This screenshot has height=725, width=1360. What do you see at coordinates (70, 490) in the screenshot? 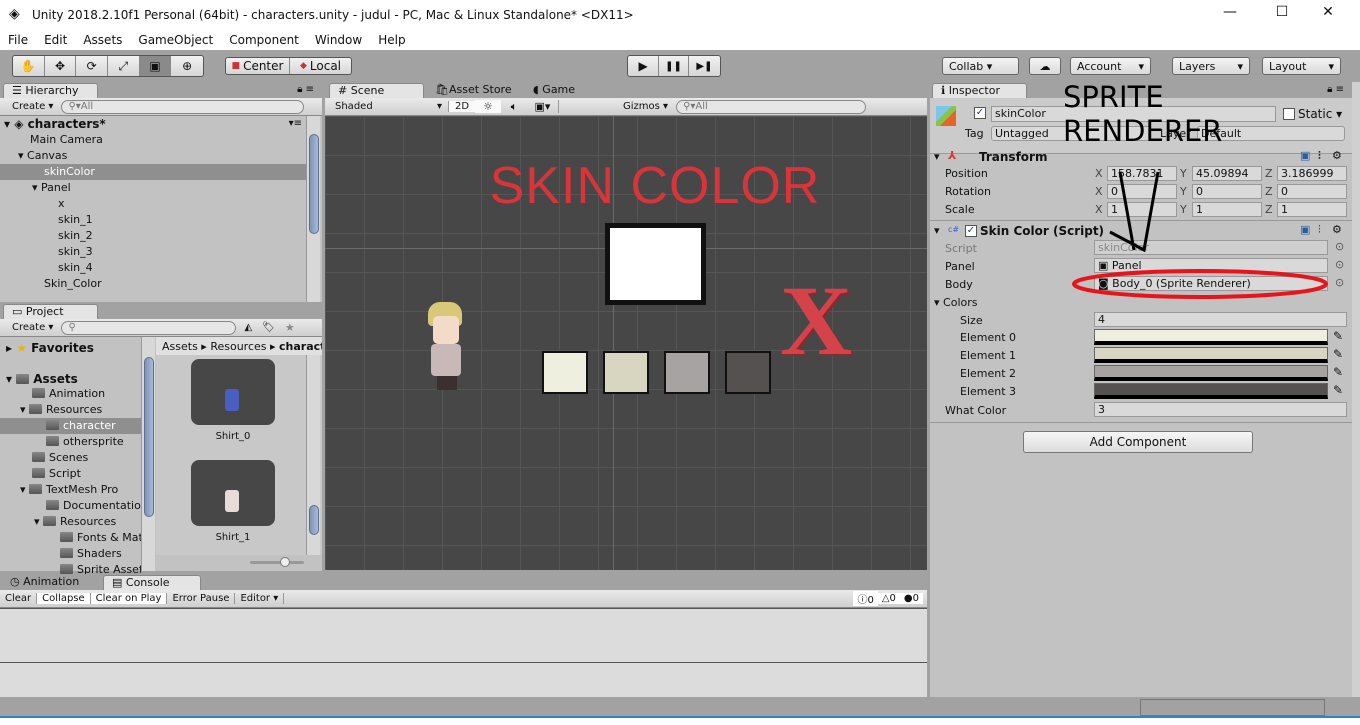
I see `project-tree-item: ▾ TextMesh Pro` at bounding box center [70, 490].